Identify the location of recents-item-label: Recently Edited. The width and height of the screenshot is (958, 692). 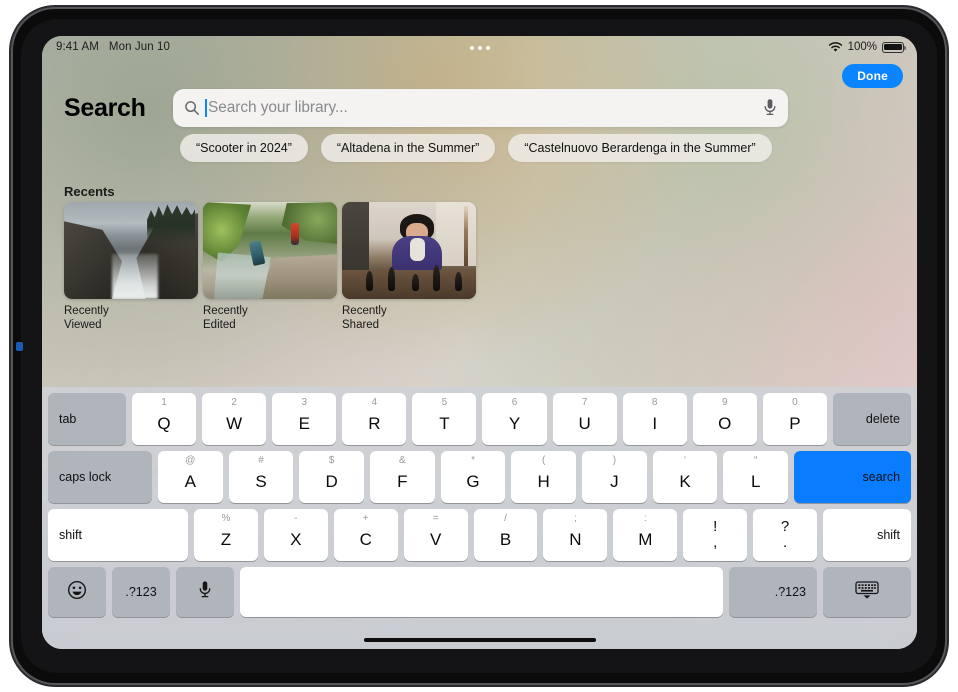
(225, 318).